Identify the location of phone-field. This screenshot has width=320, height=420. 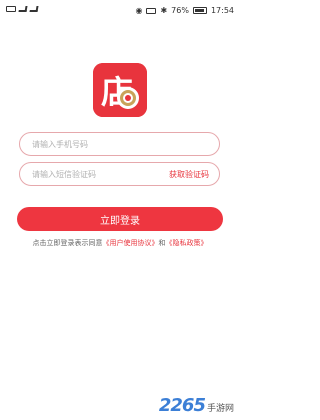
(119, 144).